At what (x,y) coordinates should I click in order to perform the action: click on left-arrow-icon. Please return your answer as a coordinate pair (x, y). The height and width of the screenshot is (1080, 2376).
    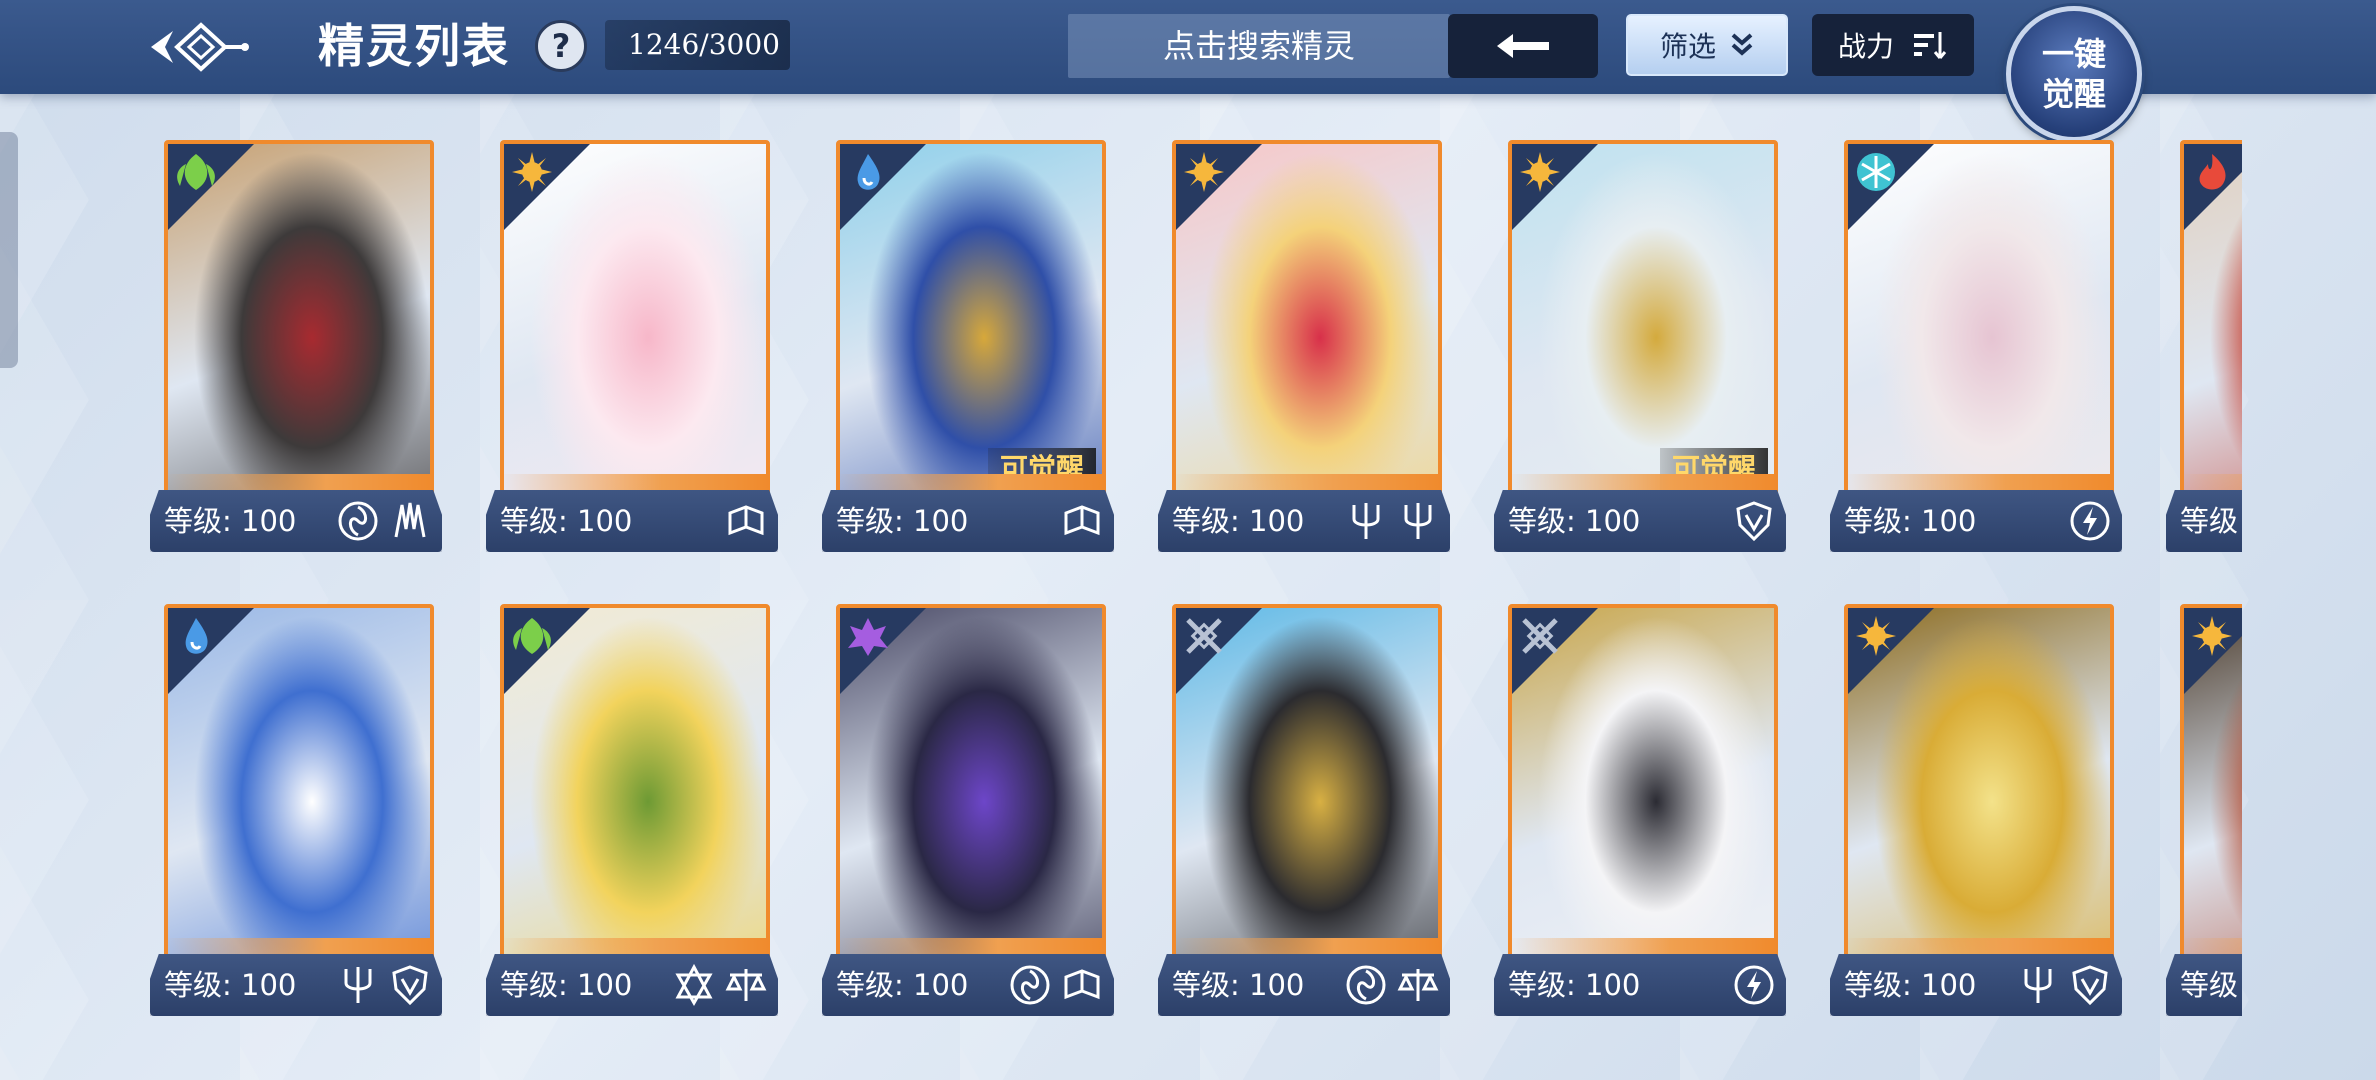
    Looking at the image, I should click on (1523, 46).